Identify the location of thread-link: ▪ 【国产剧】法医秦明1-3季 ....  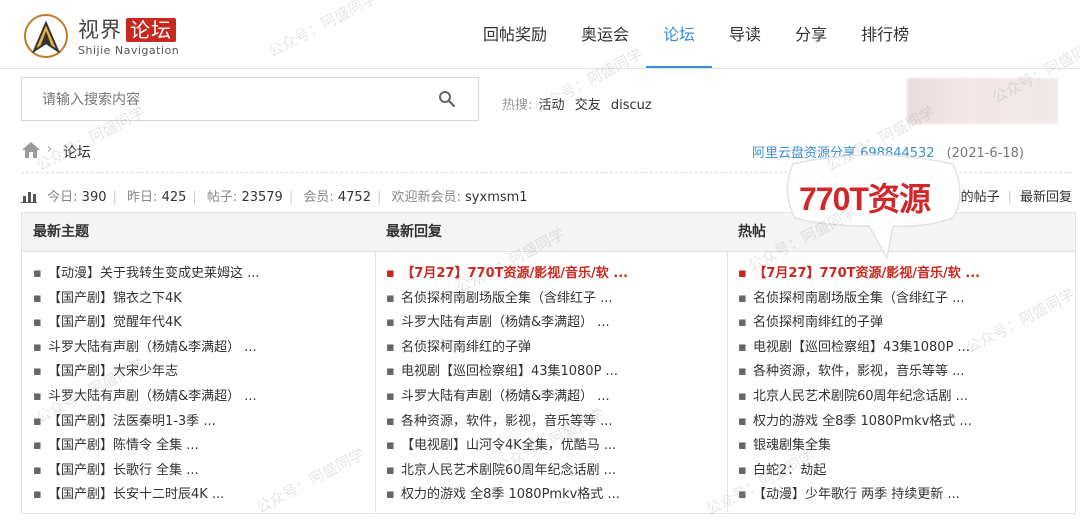
(198, 422).